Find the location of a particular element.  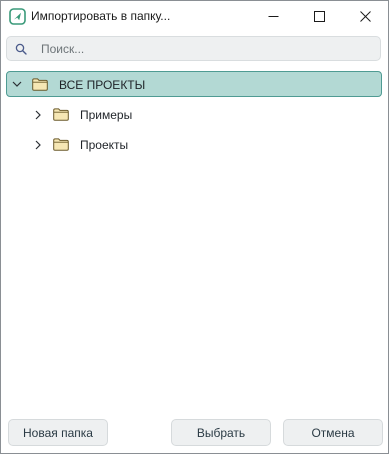

close-icon is located at coordinates (365, 16).